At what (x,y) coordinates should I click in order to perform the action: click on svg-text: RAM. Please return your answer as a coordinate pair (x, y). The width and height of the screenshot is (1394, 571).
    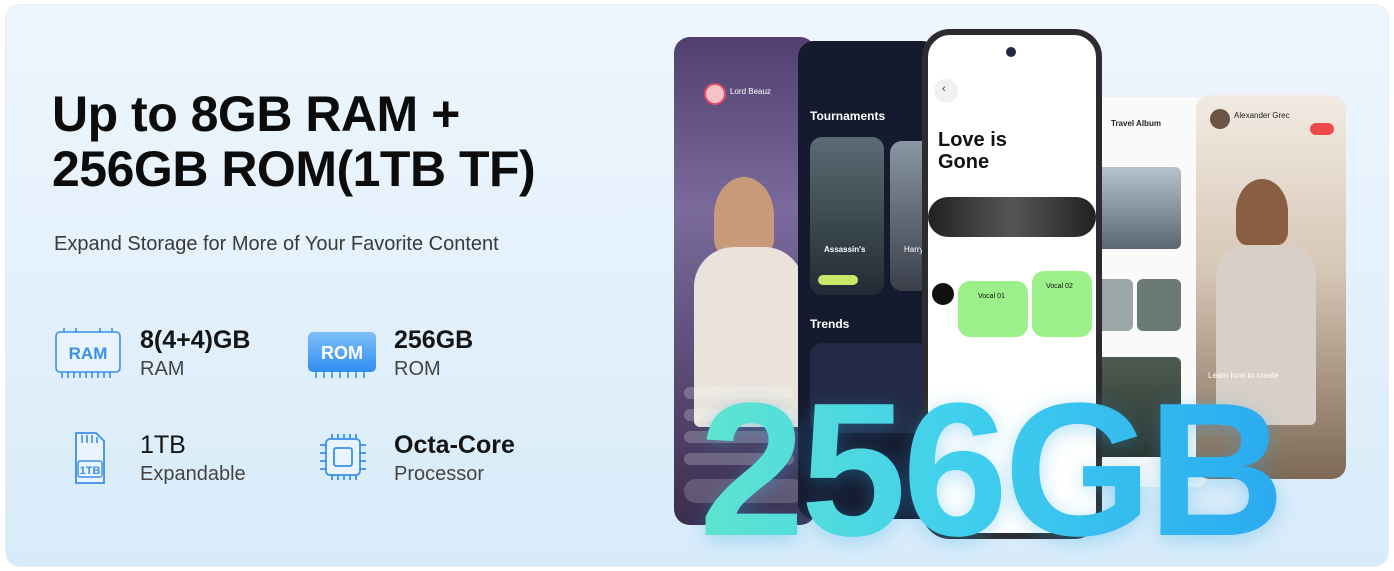
    Looking at the image, I should click on (88, 353).